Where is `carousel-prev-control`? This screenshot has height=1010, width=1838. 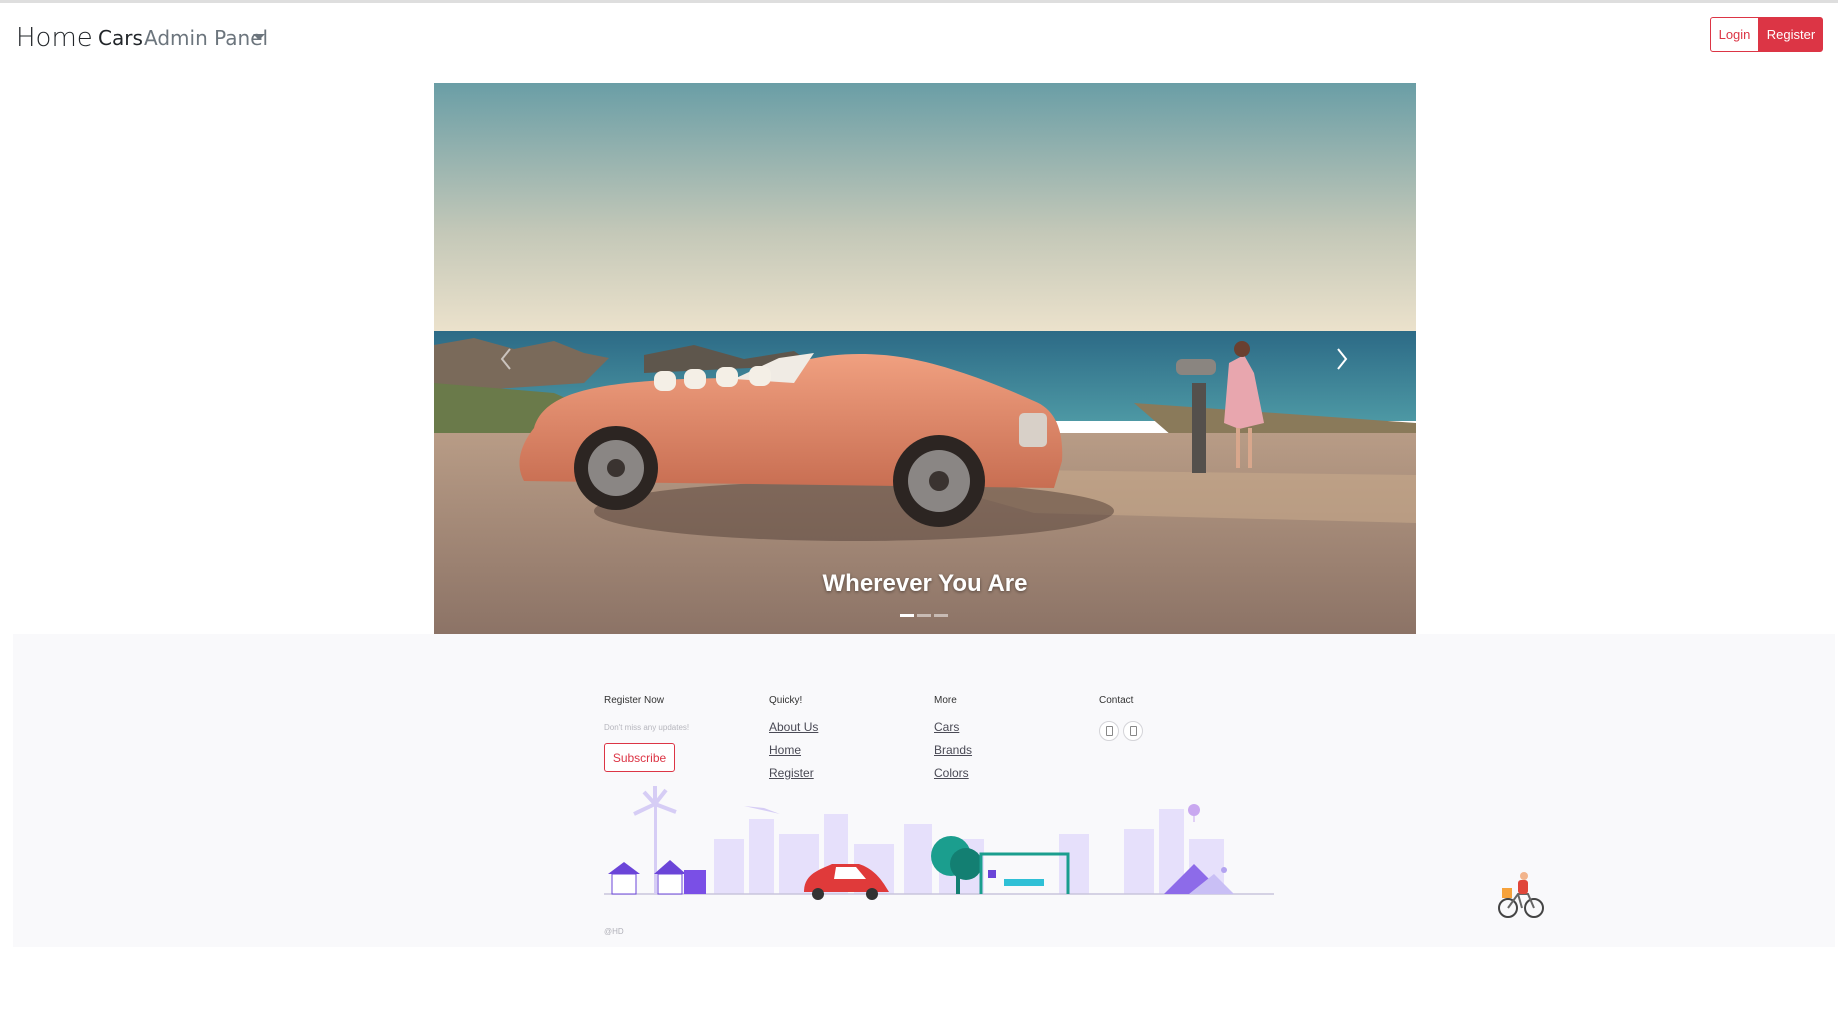
carousel-prev-control is located at coordinates (506, 359).